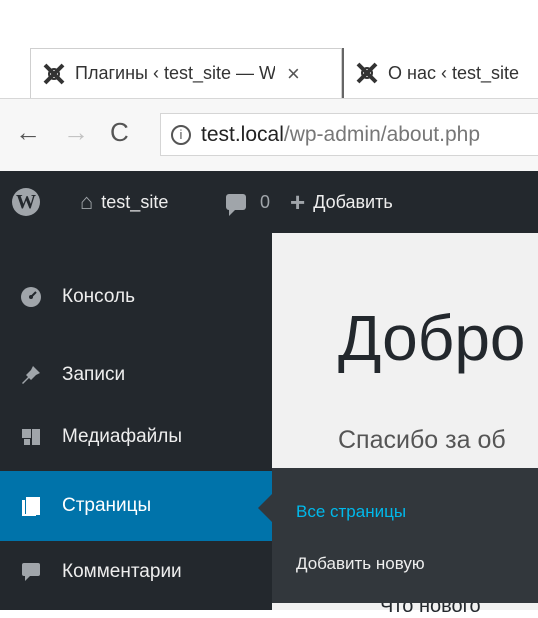  What do you see at coordinates (28, 132) in the screenshot?
I see `back-button: ←` at bounding box center [28, 132].